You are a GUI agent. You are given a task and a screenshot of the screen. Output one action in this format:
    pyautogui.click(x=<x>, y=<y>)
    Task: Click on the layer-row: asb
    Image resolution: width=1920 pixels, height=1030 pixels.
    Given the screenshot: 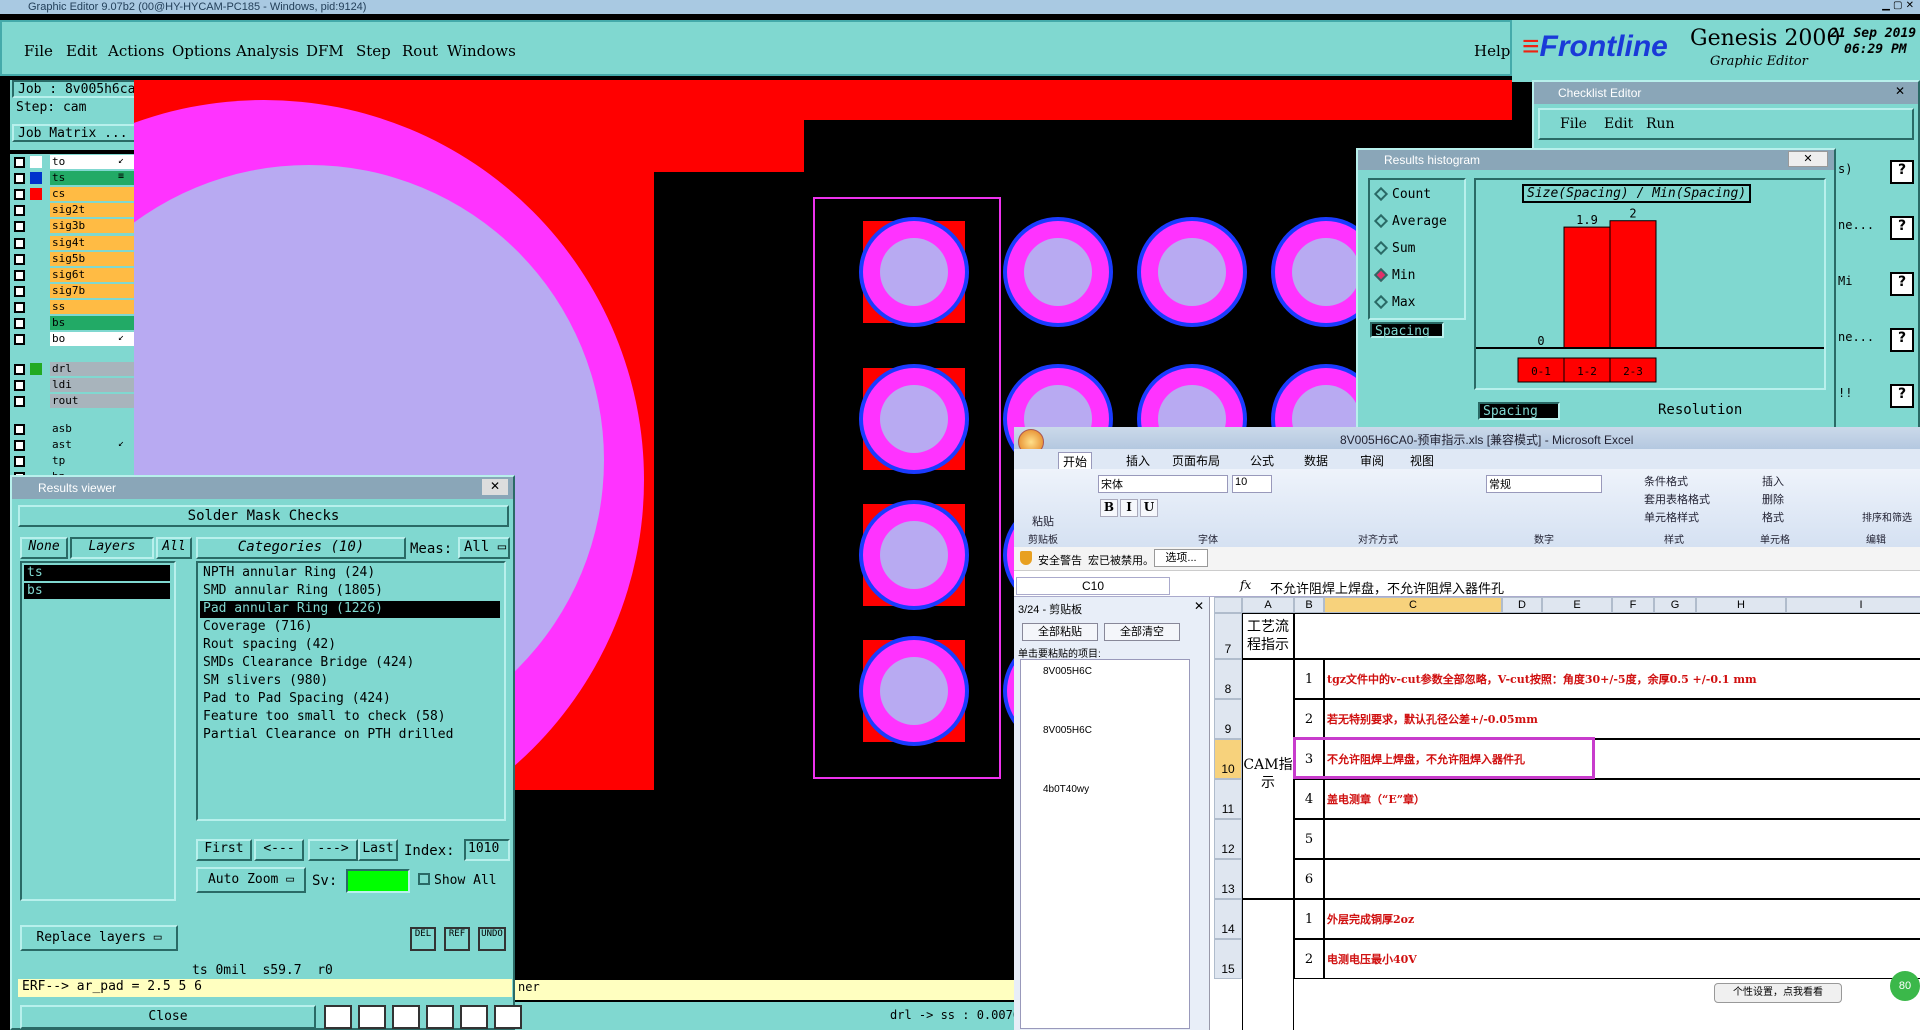 What is the action you would take?
    pyautogui.click(x=72, y=429)
    